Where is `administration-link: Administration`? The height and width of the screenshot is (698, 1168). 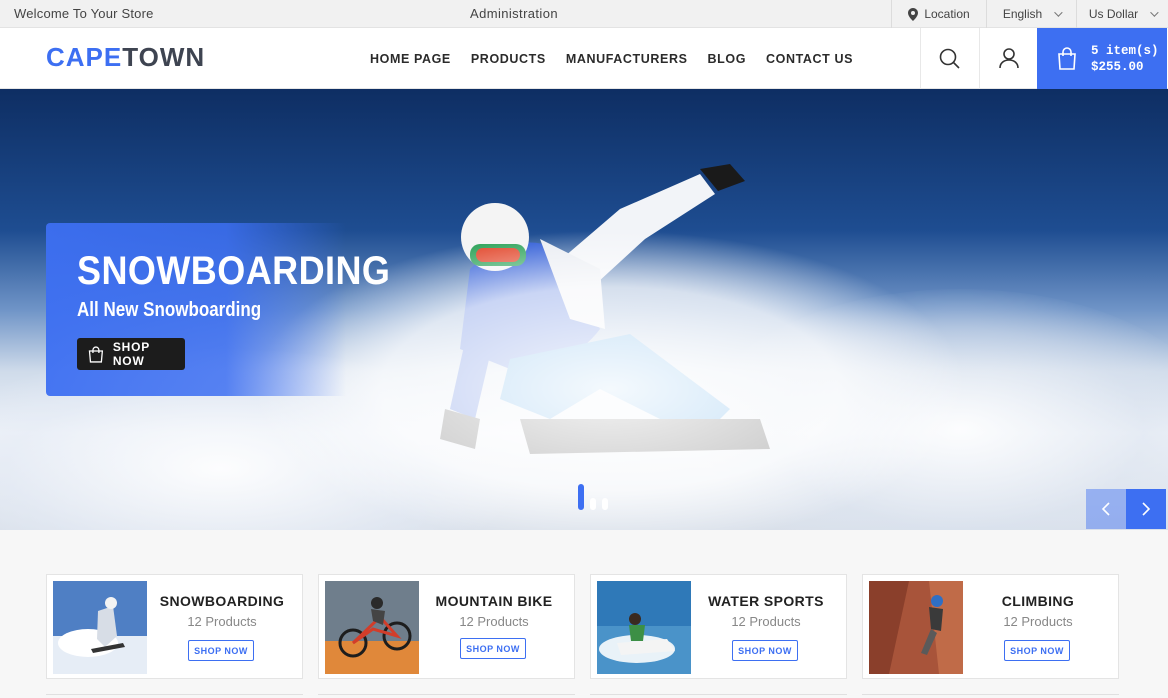
administration-link: Administration is located at coordinates (514, 13).